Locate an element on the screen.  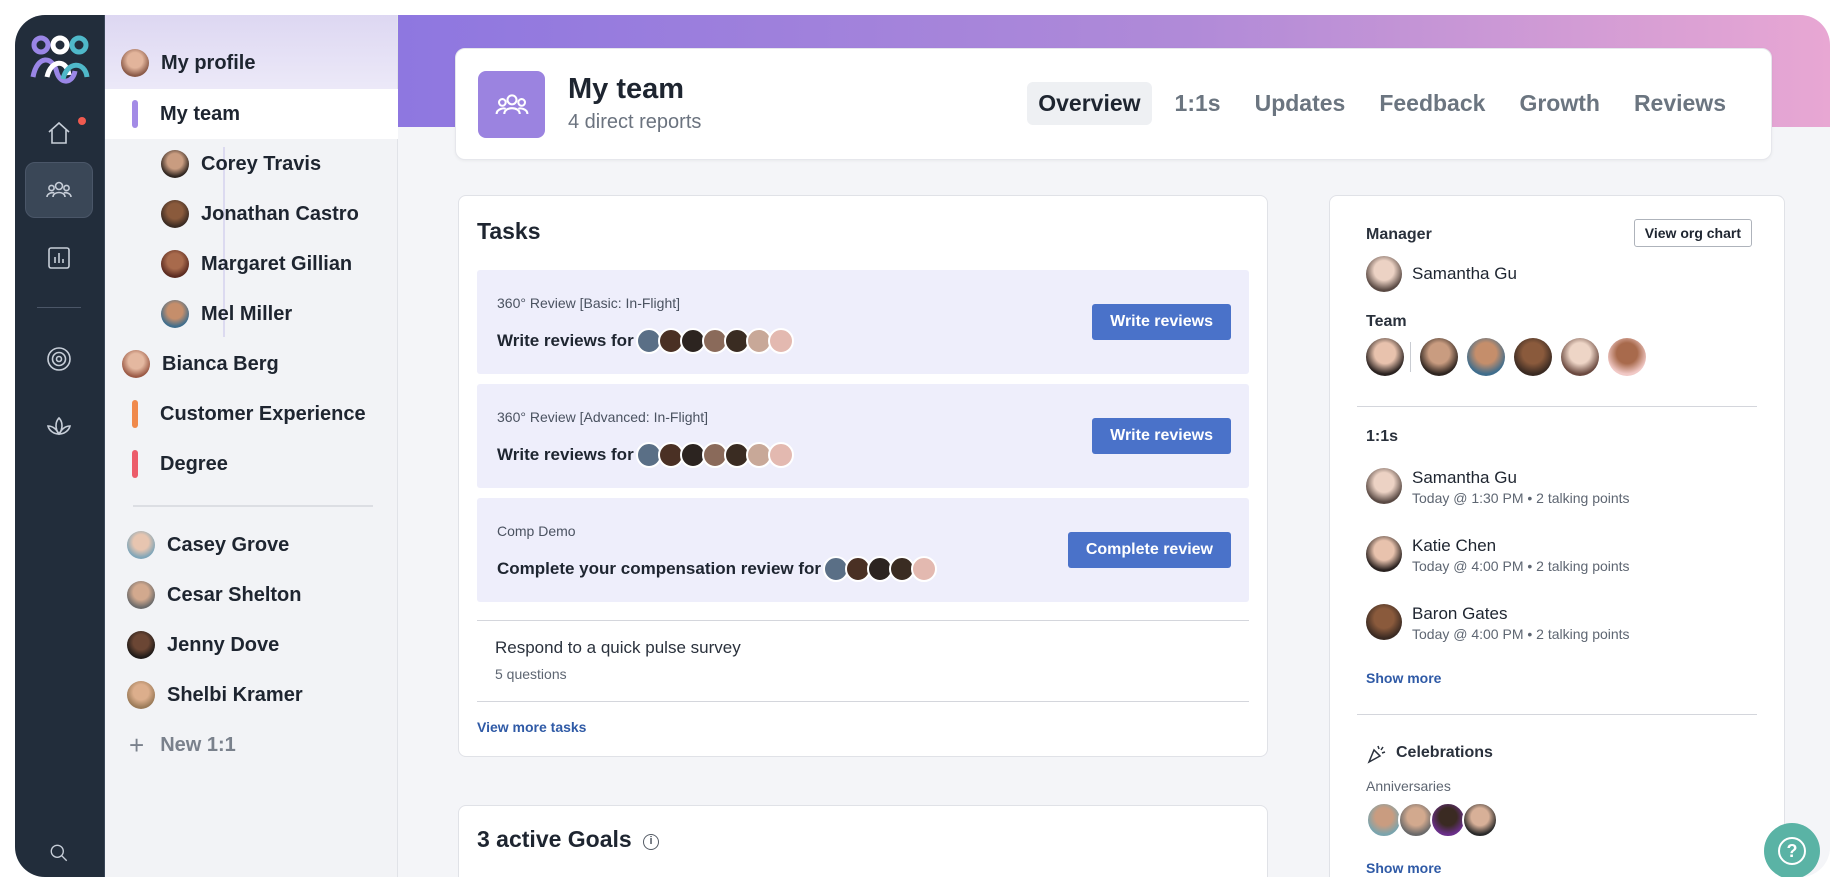
sidebar-item-one-on-one: Jenny Dove is located at coordinates (251, 645).